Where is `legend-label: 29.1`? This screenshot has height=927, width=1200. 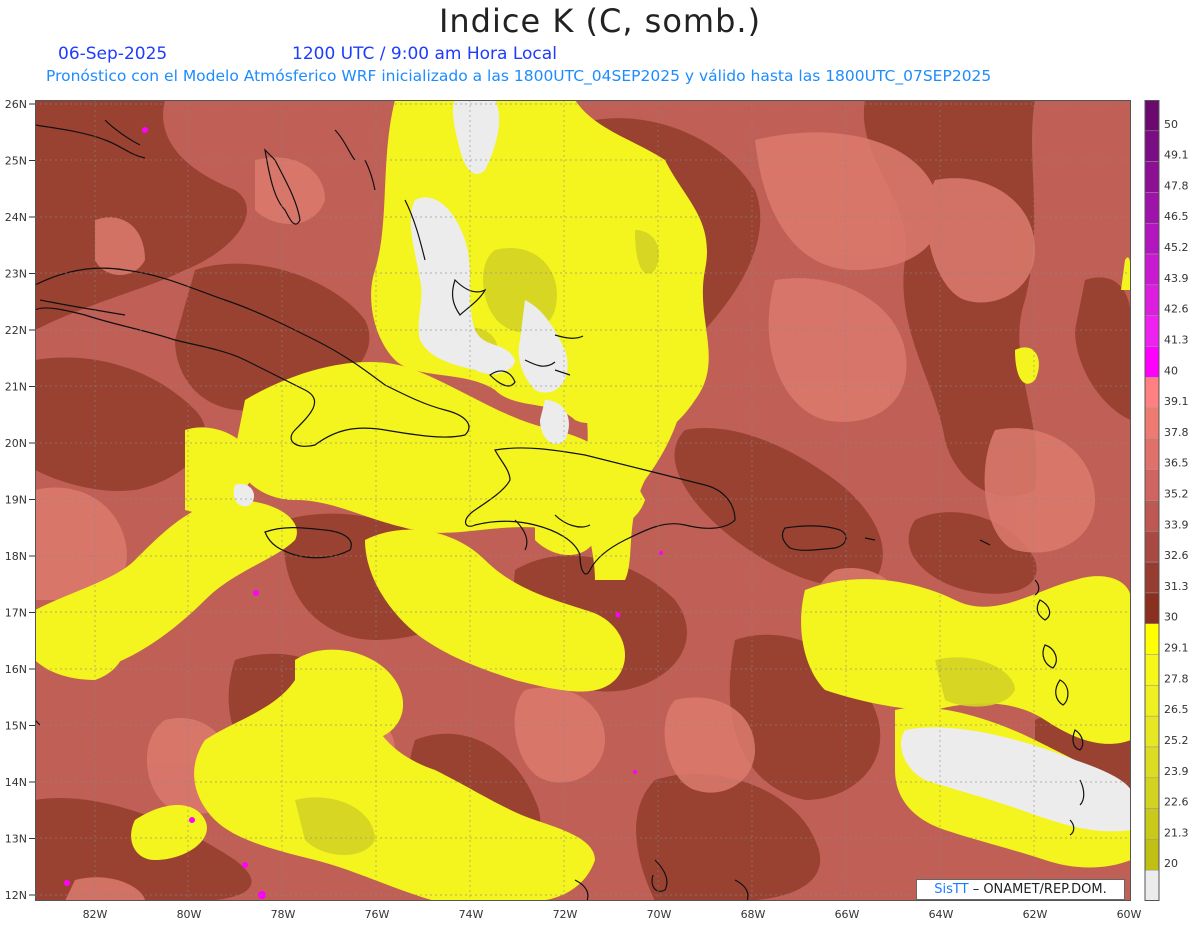 legend-label: 29.1 is located at coordinates (1176, 648).